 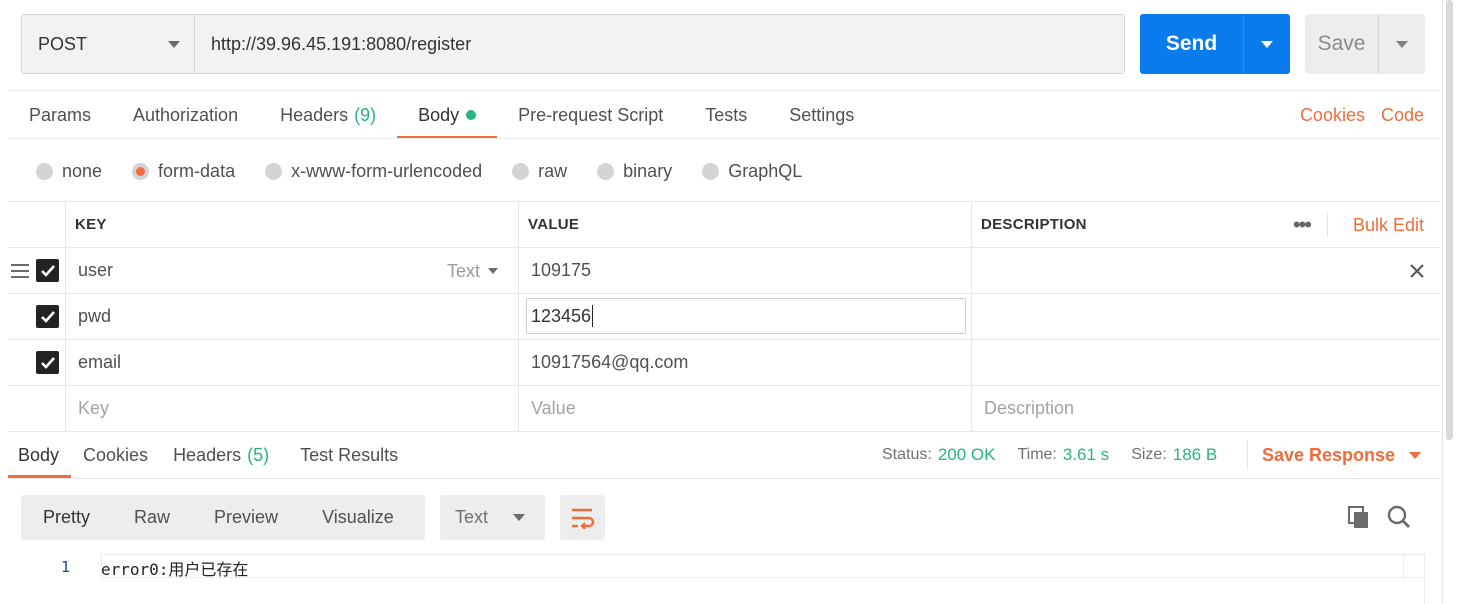 What do you see at coordinates (1332, 115) in the screenshot?
I see `cookies-link: Cookies` at bounding box center [1332, 115].